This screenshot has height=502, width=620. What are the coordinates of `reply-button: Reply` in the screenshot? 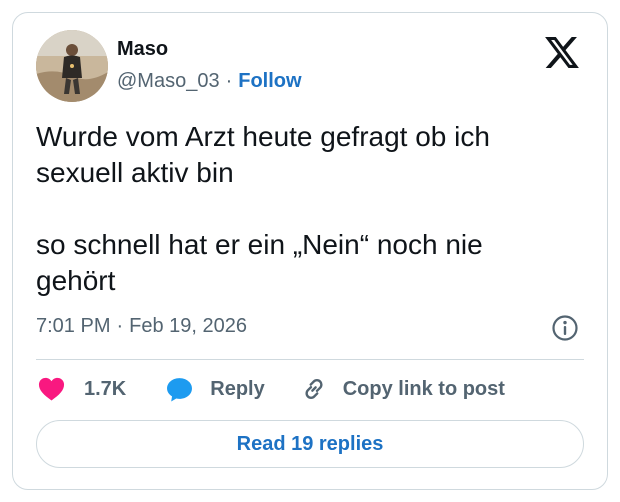 It's located at (215, 389).